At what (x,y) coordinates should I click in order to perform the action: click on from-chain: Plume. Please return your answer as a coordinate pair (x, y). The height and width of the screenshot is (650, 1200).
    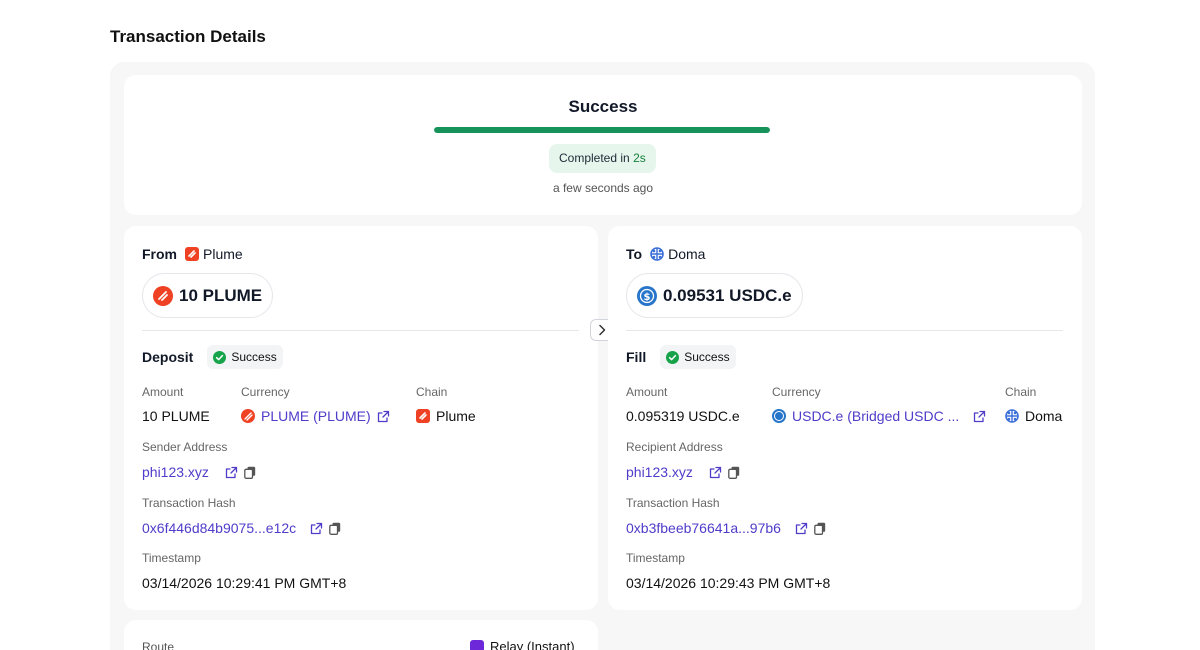
    Looking at the image, I should click on (214, 254).